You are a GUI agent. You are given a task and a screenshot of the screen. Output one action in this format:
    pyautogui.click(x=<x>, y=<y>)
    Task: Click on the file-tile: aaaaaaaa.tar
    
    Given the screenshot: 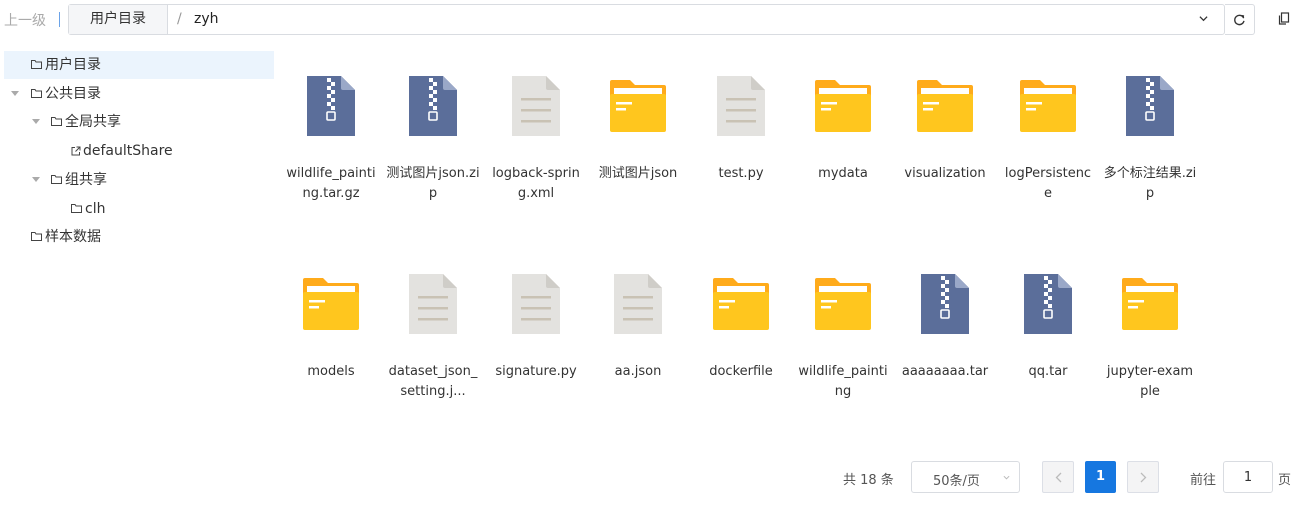 What is the action you would take?
    pyautogui.click(x=945, y=348)
    